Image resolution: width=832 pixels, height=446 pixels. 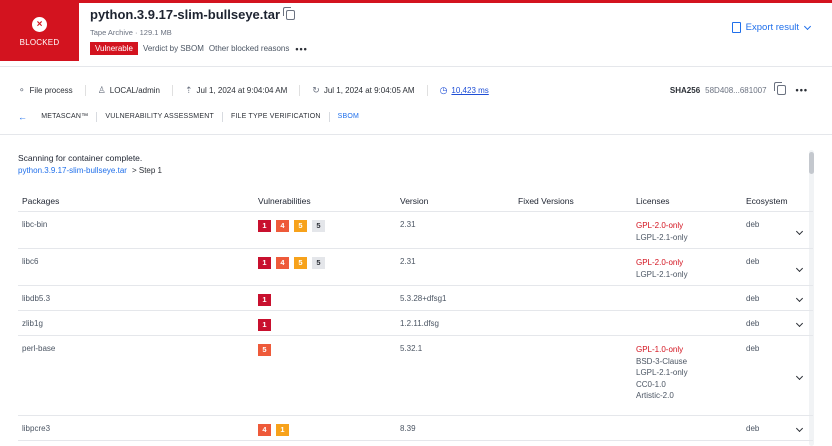 I want to click on vulnerable-badge: Vulnerable, so click(x=114, y=48).